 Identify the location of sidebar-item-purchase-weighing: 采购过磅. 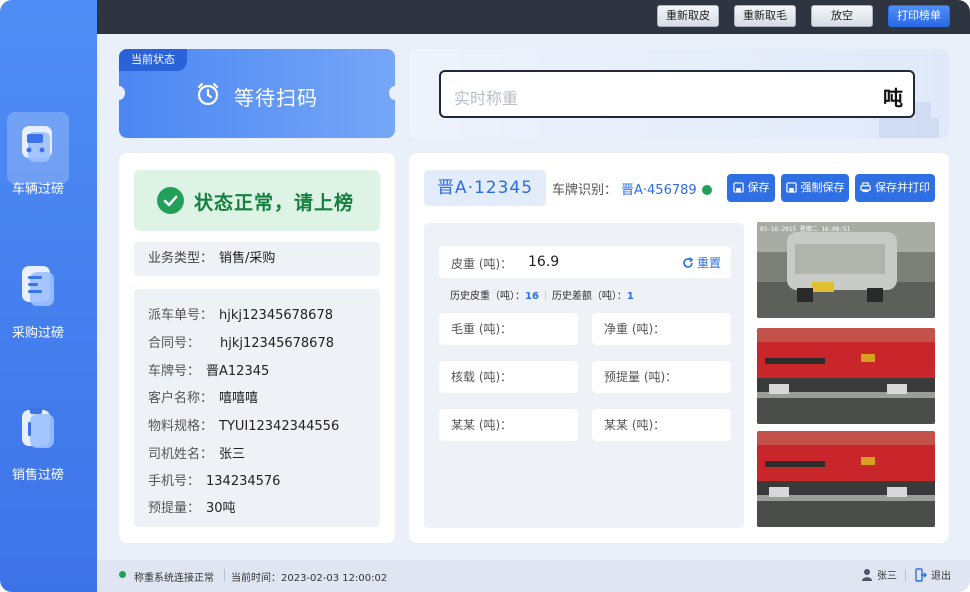
(48, 315).